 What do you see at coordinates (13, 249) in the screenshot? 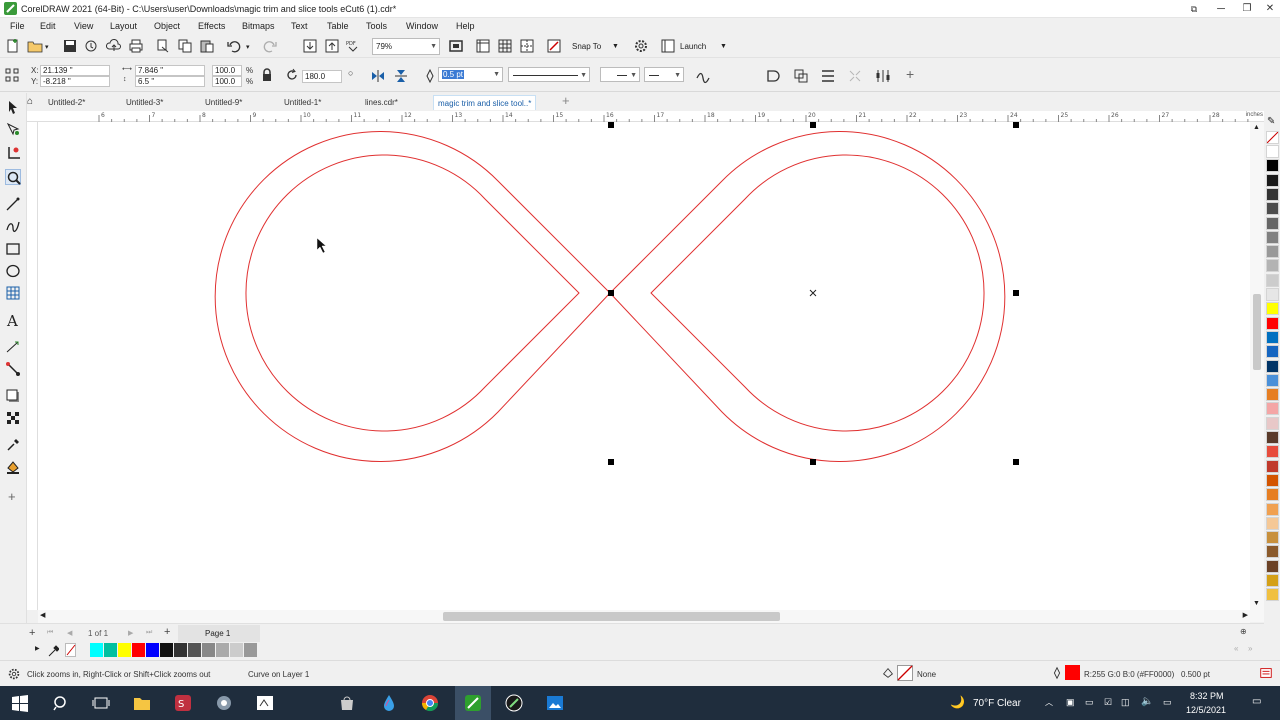
I see `rectangle-tool-icon` at bounding box center [13, 249].